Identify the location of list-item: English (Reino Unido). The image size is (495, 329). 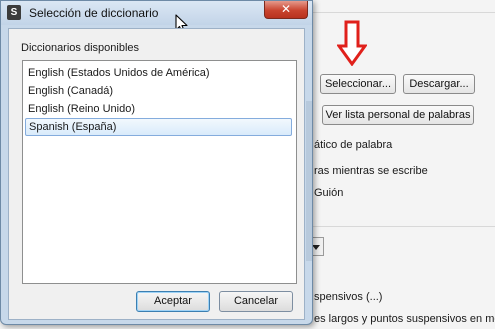
(158, 109).